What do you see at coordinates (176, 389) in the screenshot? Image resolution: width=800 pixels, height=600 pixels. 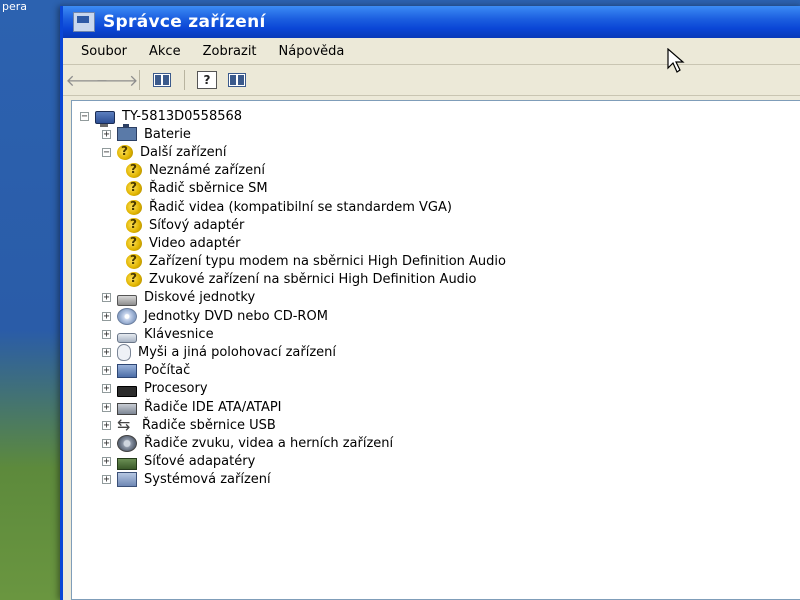 I see `tree-item-label: Procesory` at bounding box center [176, 389].